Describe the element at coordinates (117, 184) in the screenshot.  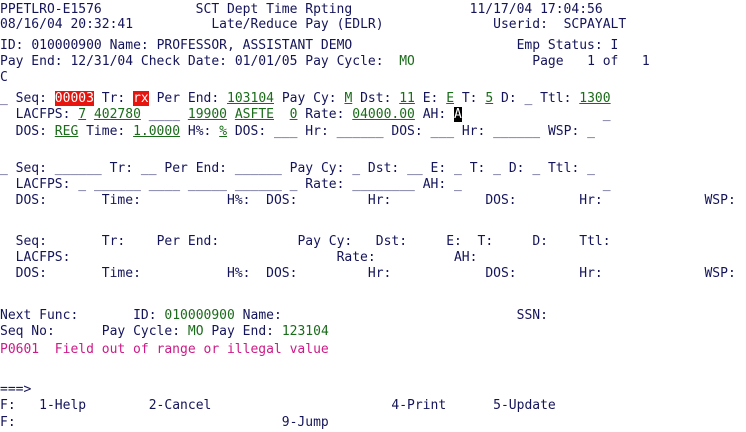
I see `entry-2-fund-field: ______` at that location.